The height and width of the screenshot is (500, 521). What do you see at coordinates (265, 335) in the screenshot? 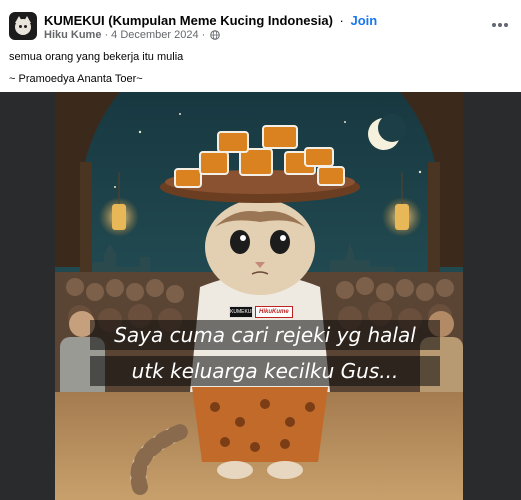
I see `meme-text-line1: Saya cuma cari rejeki yg halal` at bounding box center [265, 335].